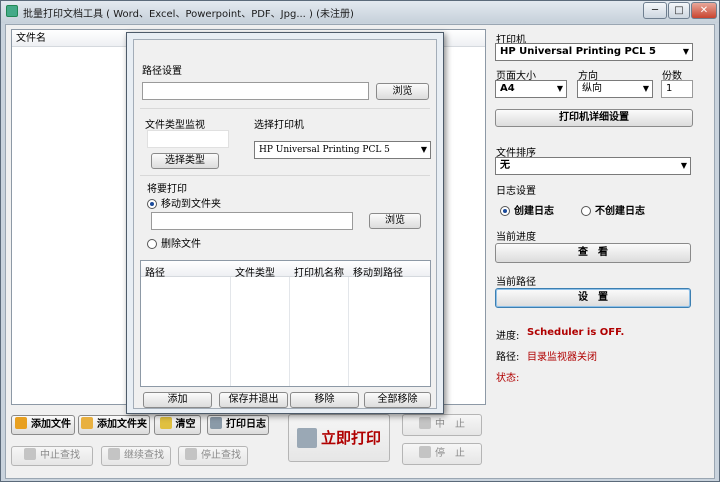  What do you see at coordinates (136, 456) in the screenshot?
I see `continue-search-button: 继续查找` at bounding box center [136, 456].